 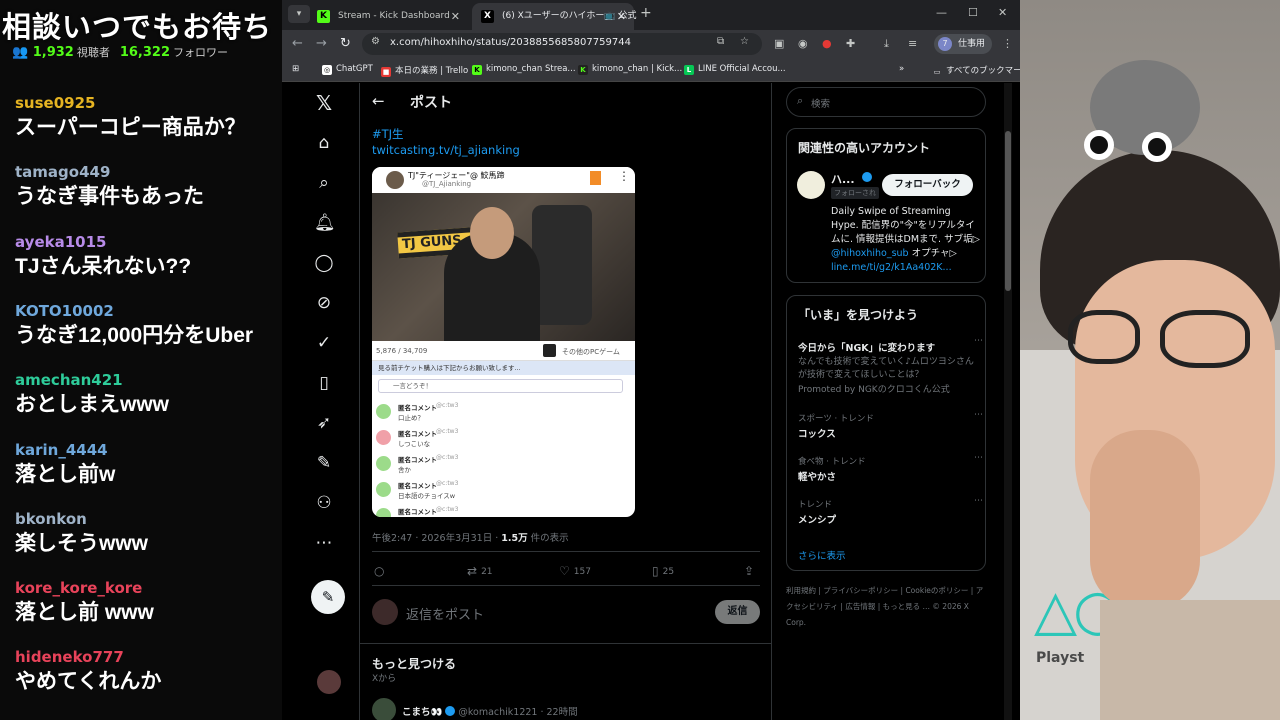 What do you see at coordinates (150, 242) in the screenshot?
I see `chat-username: ayeka1015` at bounding box center [150, 242].